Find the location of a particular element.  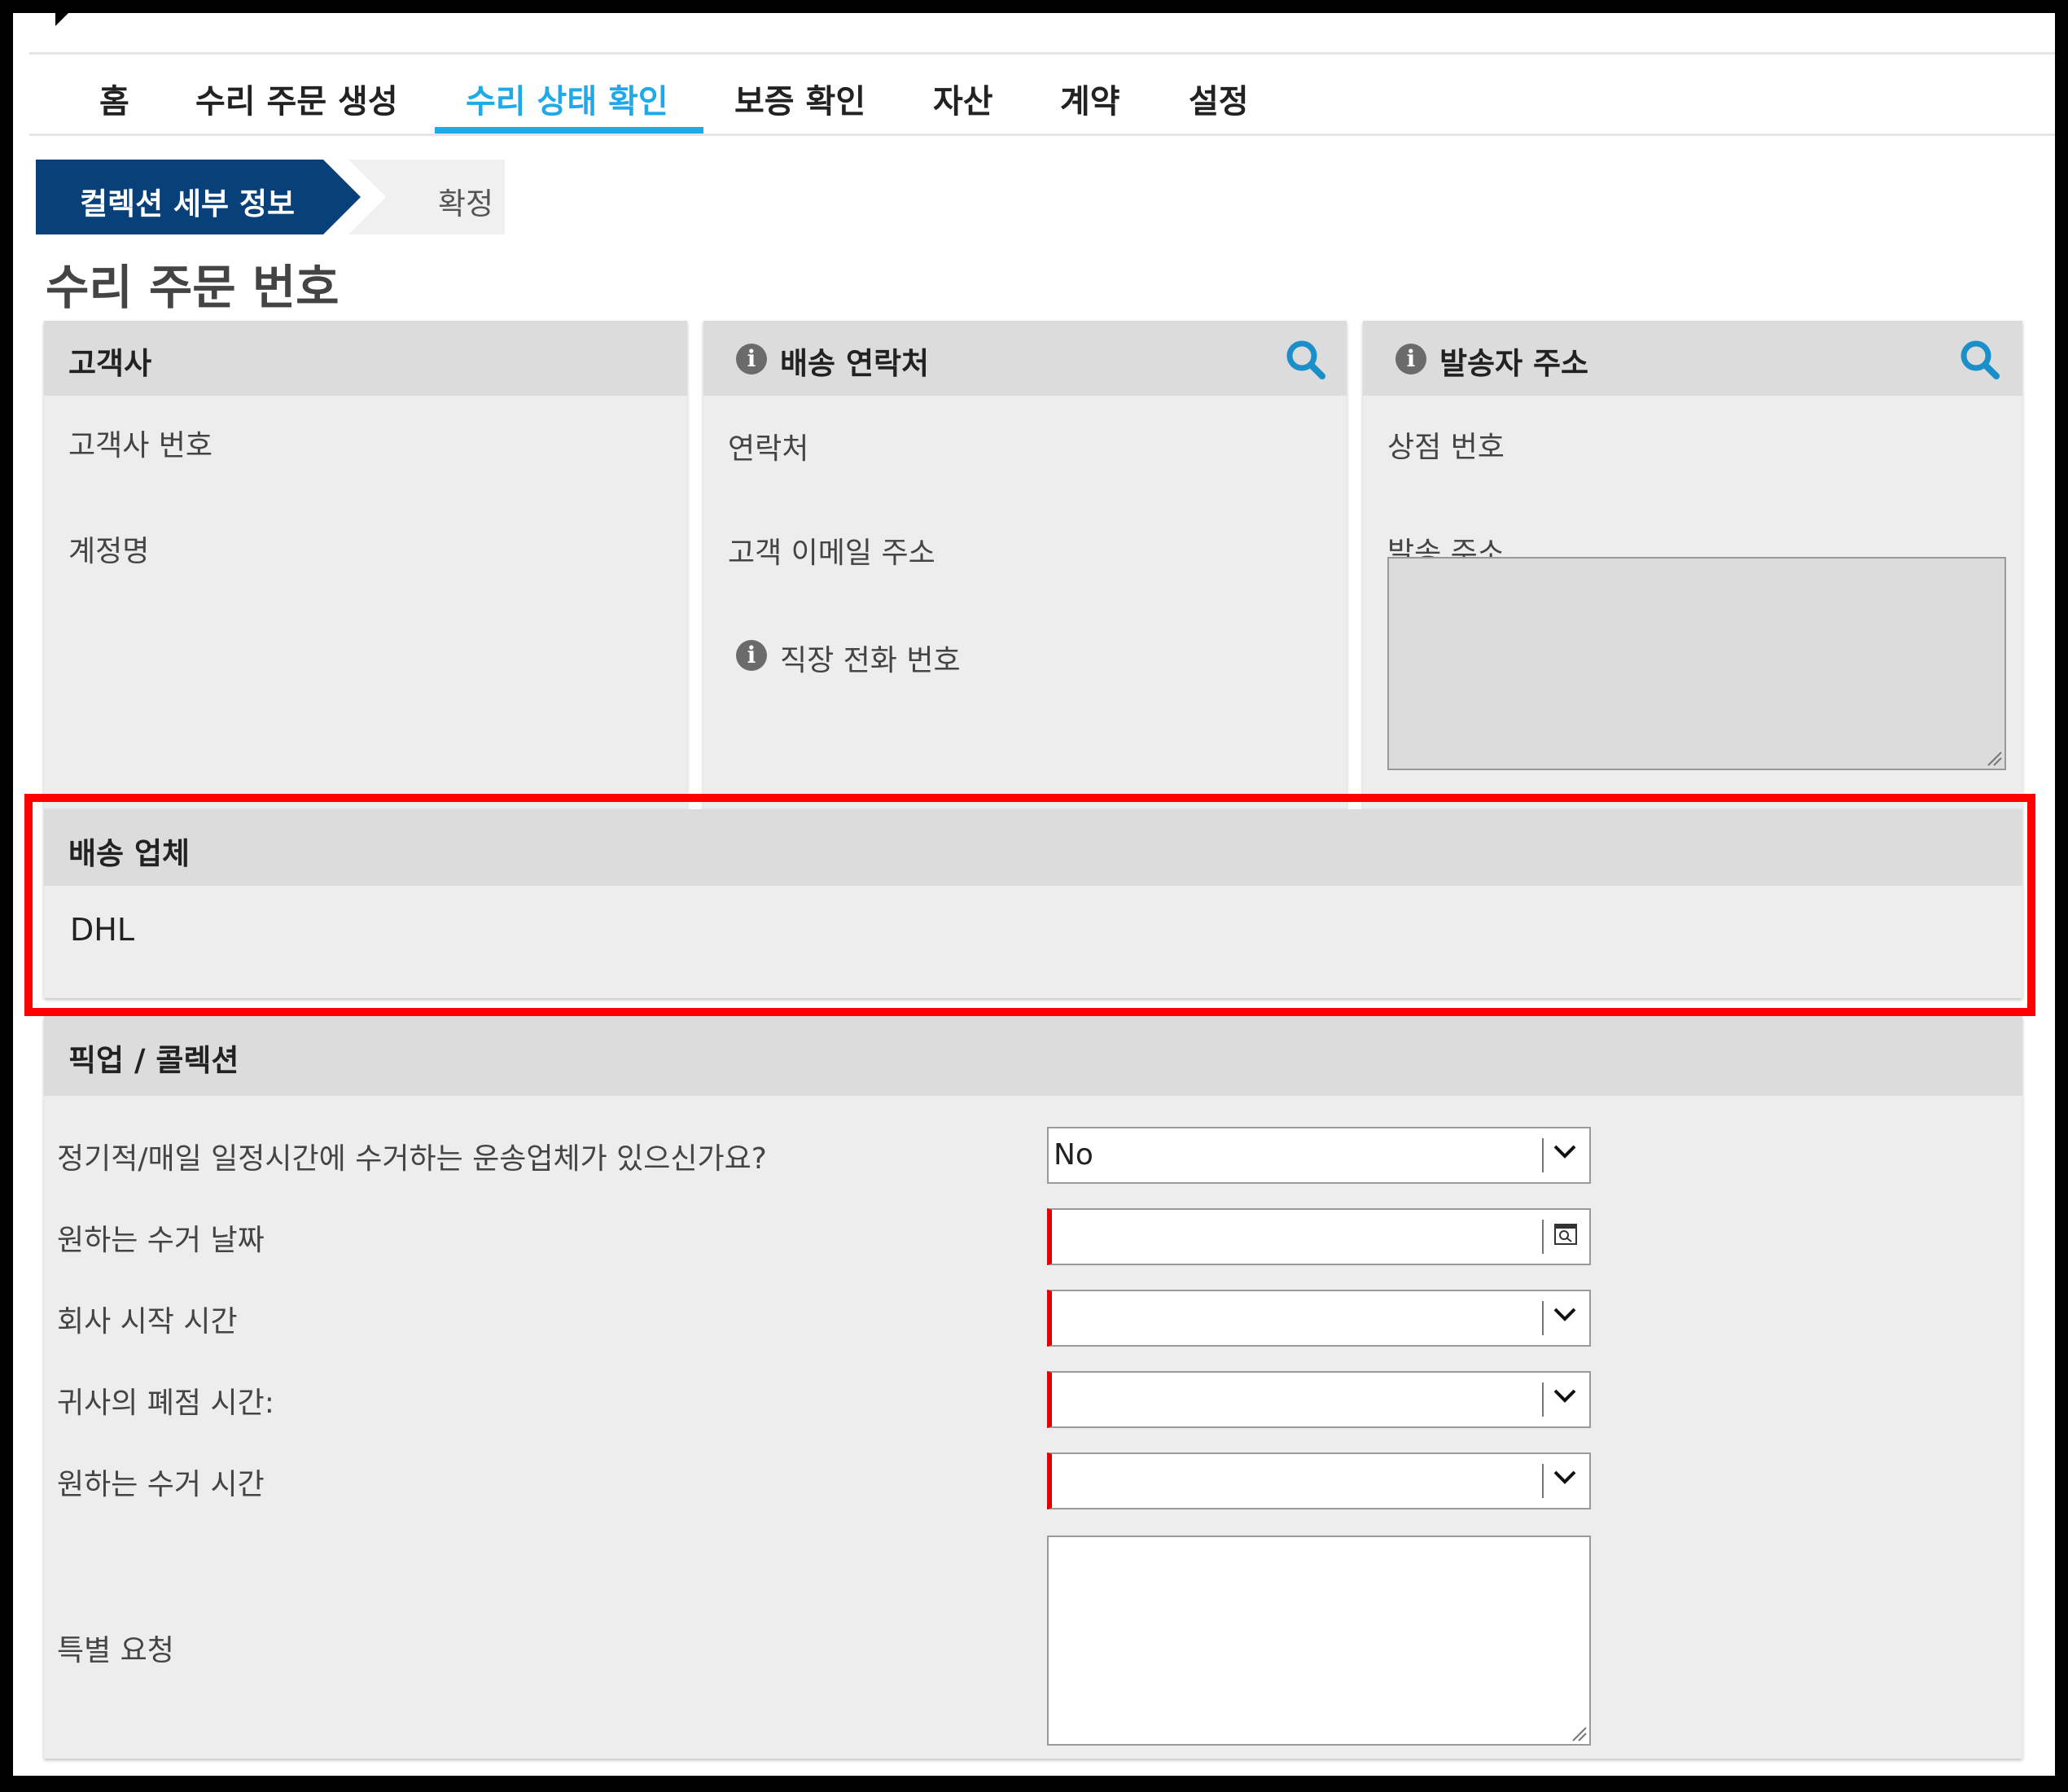

pickup-time-select is located at coordinates (1319, 1480).